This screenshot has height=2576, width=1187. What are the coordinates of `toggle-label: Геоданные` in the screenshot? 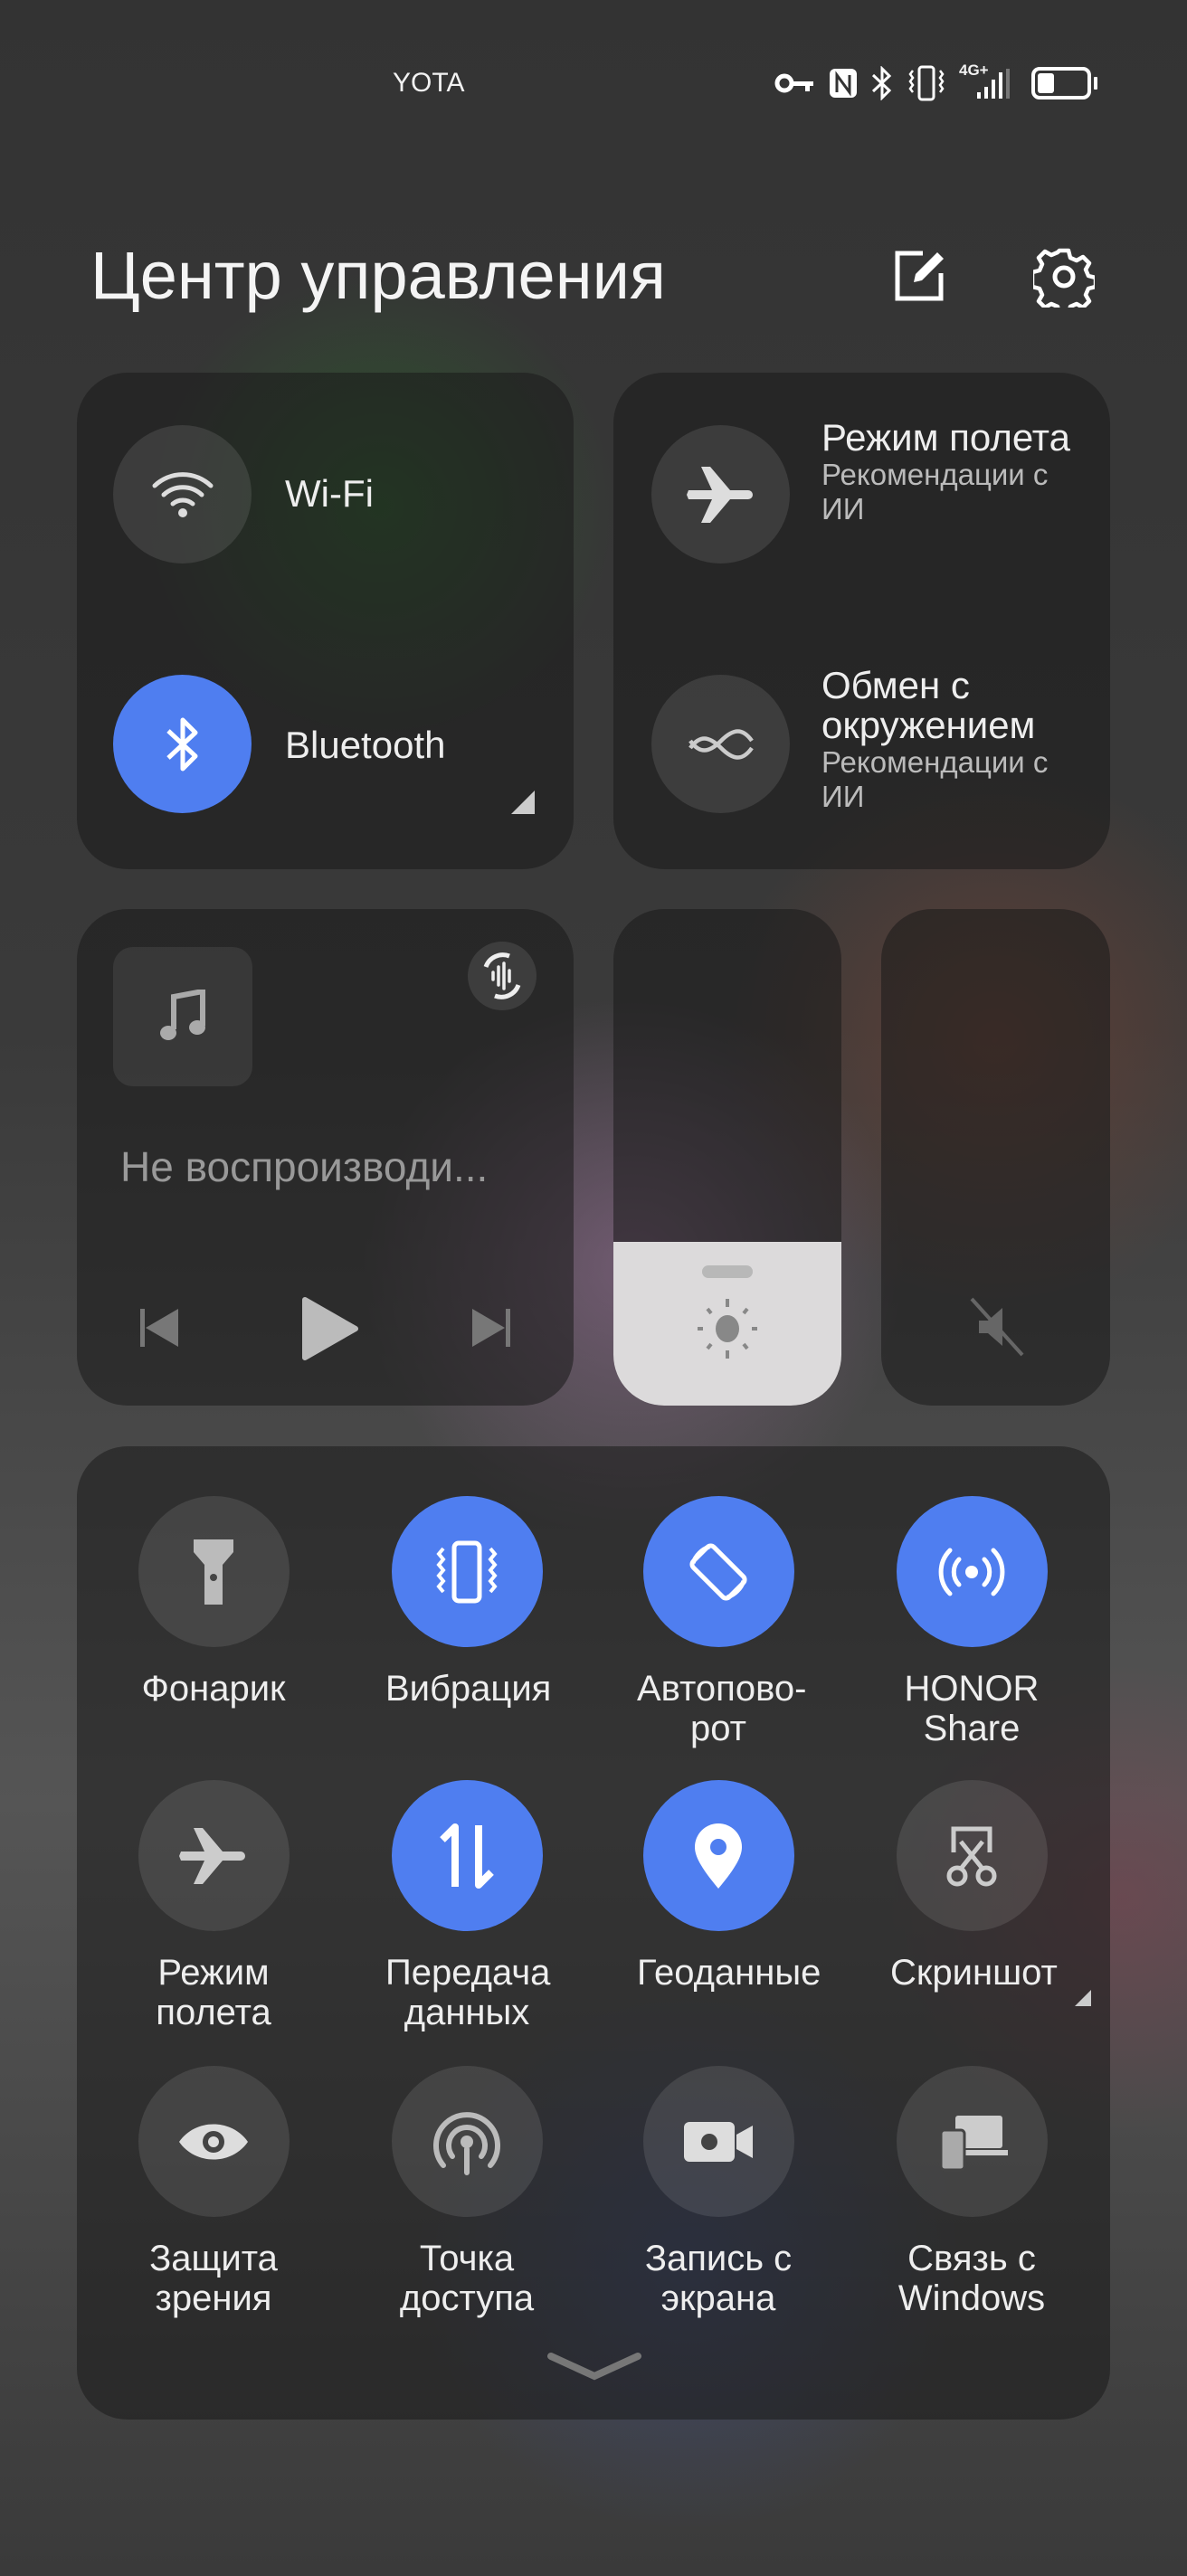 It's located at (729, 1973).